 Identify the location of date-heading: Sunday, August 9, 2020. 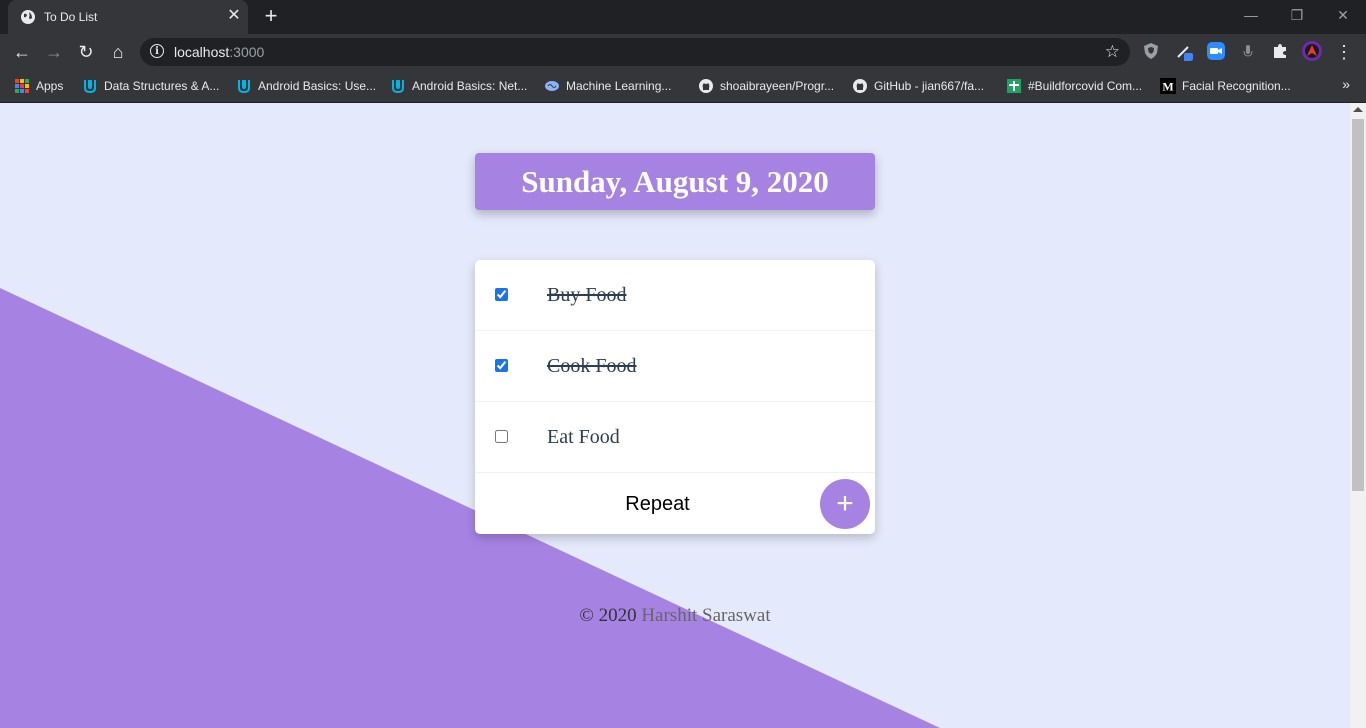
(675, 181).